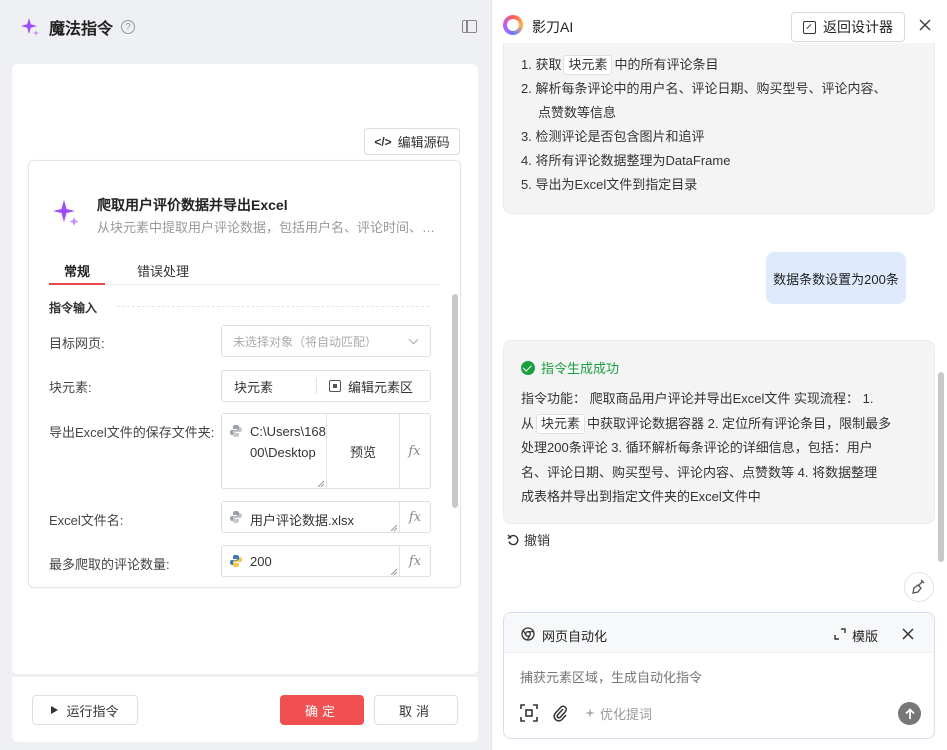 Image resolution: width=947 pixels, height=750 pixels. I want to click on target-page-select: 未选择对象（将自动匹配）, so click(326, 341).